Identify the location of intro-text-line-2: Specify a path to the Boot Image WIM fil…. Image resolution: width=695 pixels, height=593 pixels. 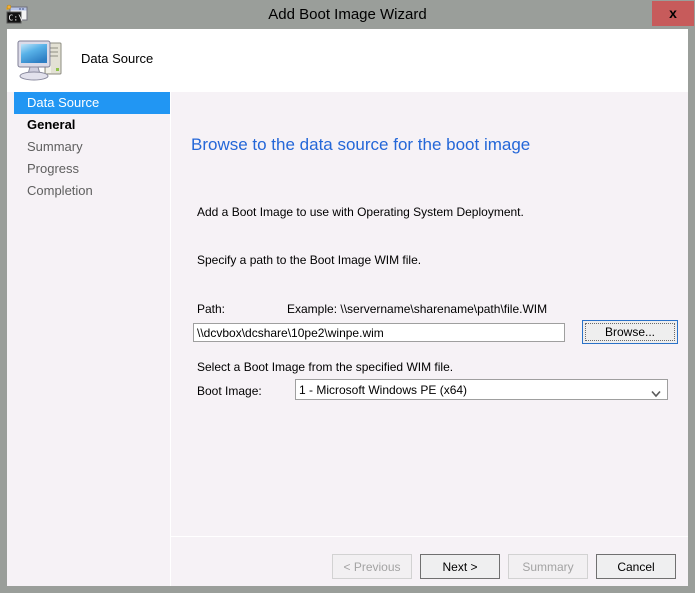
(309, 260).